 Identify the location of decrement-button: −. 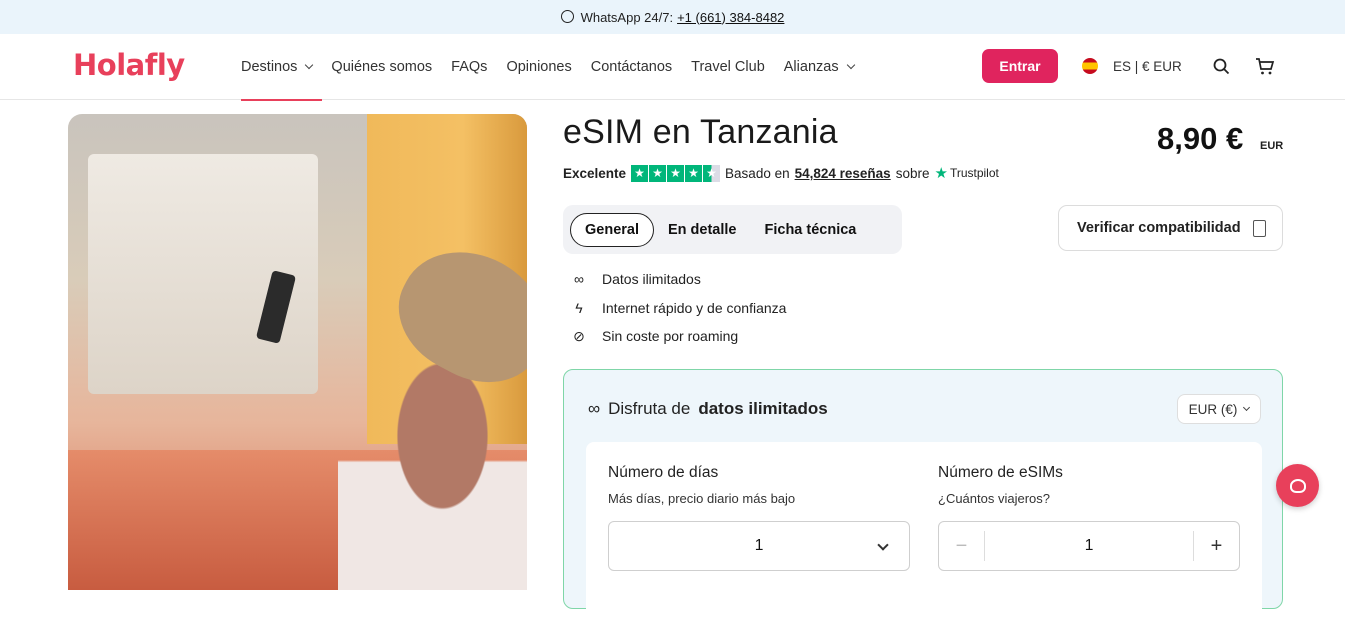
(962, 546).